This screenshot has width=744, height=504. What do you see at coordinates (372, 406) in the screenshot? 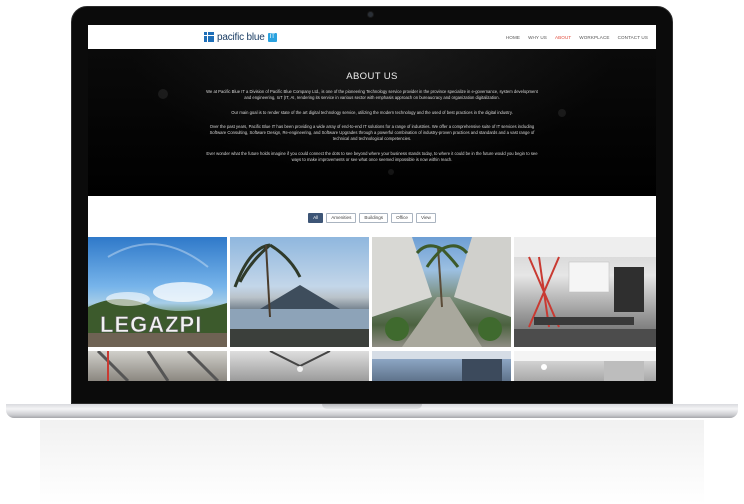
I see `laptop-notch` at bounding box center [372, 406].